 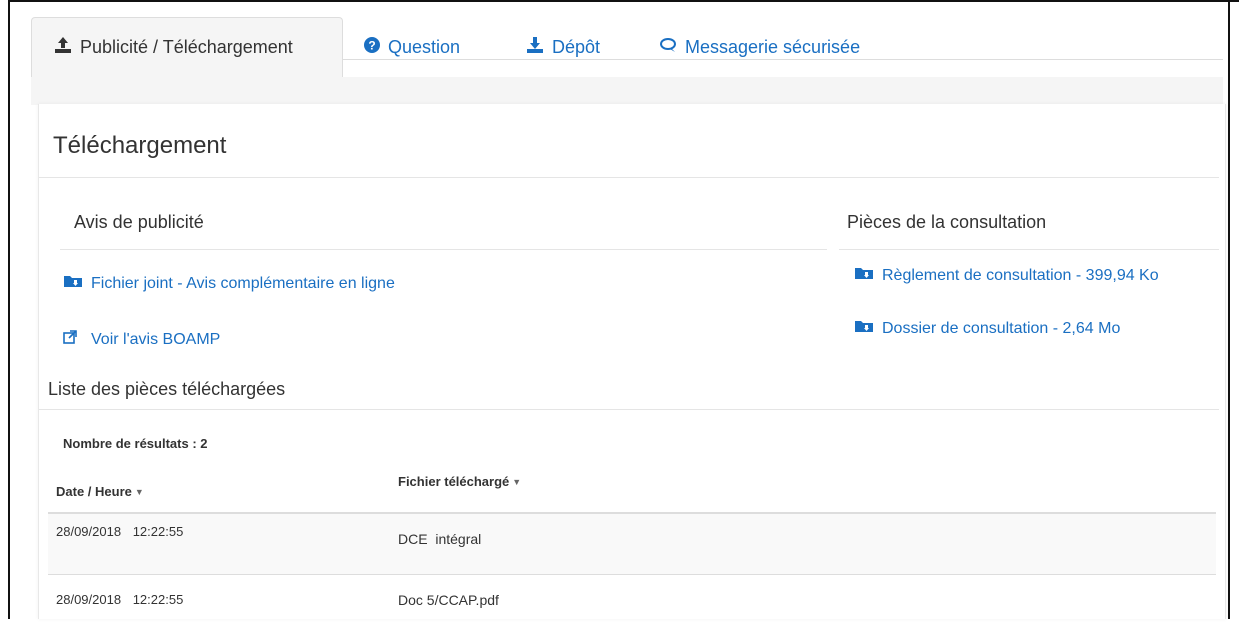 What do you see at coordinates (1229, 309) in the screenshot?
I see `window-border-right` at bounding box center [1229, 309].